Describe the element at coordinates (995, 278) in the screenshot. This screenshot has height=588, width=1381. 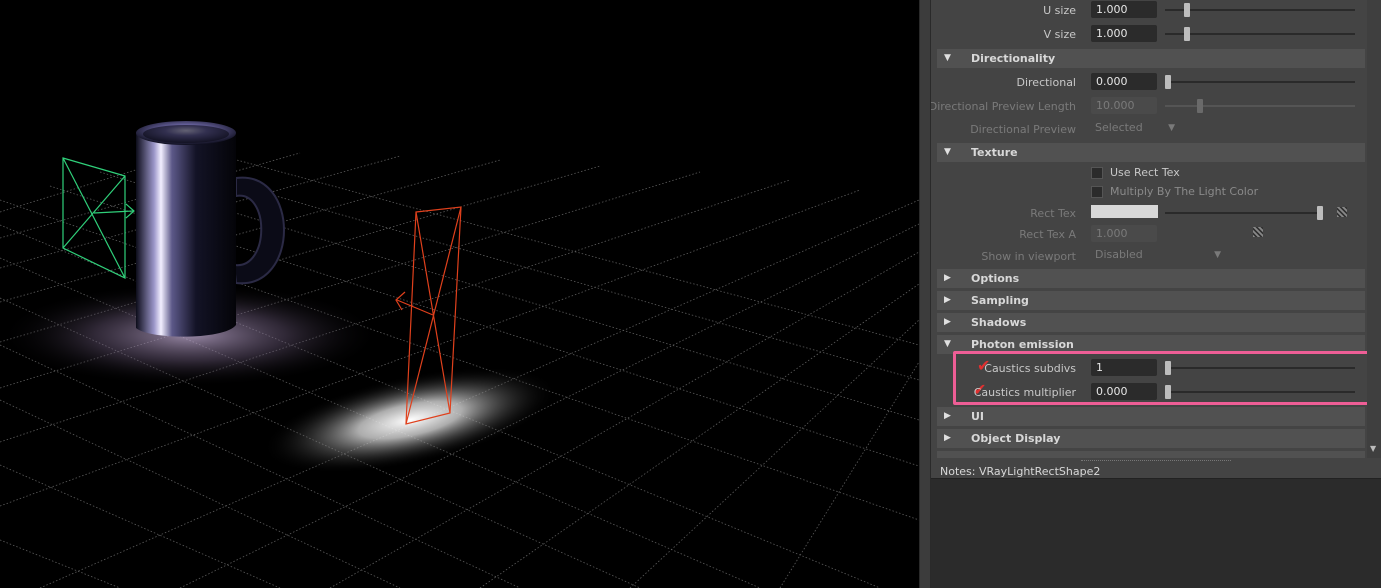
I see `section-options-title: Options` at that location.